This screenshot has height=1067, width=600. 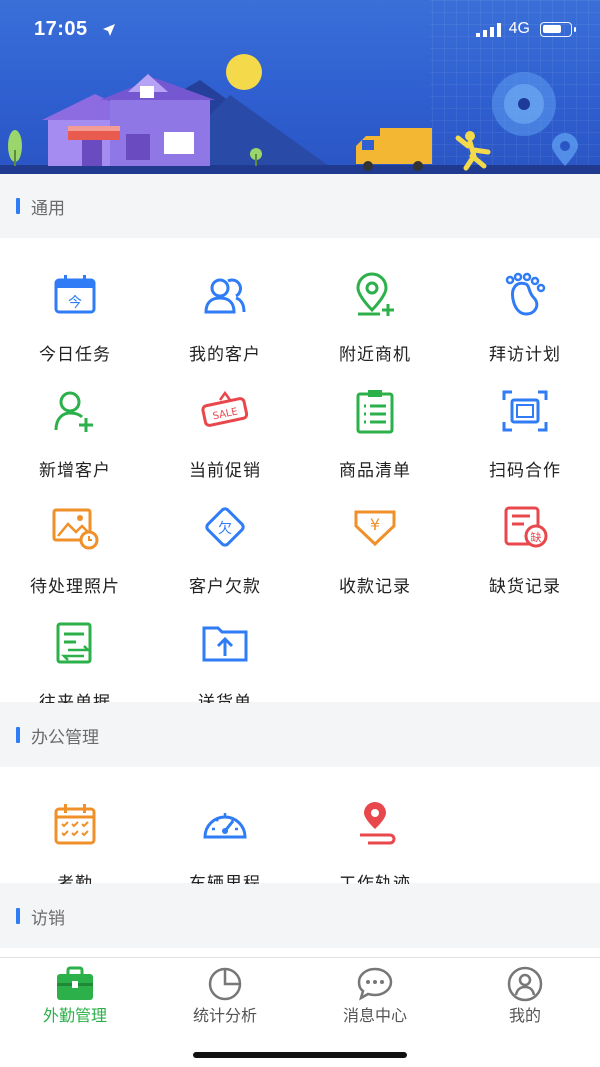 I want to click on tab-messages: 消息中心, so click(x=375, y=998).